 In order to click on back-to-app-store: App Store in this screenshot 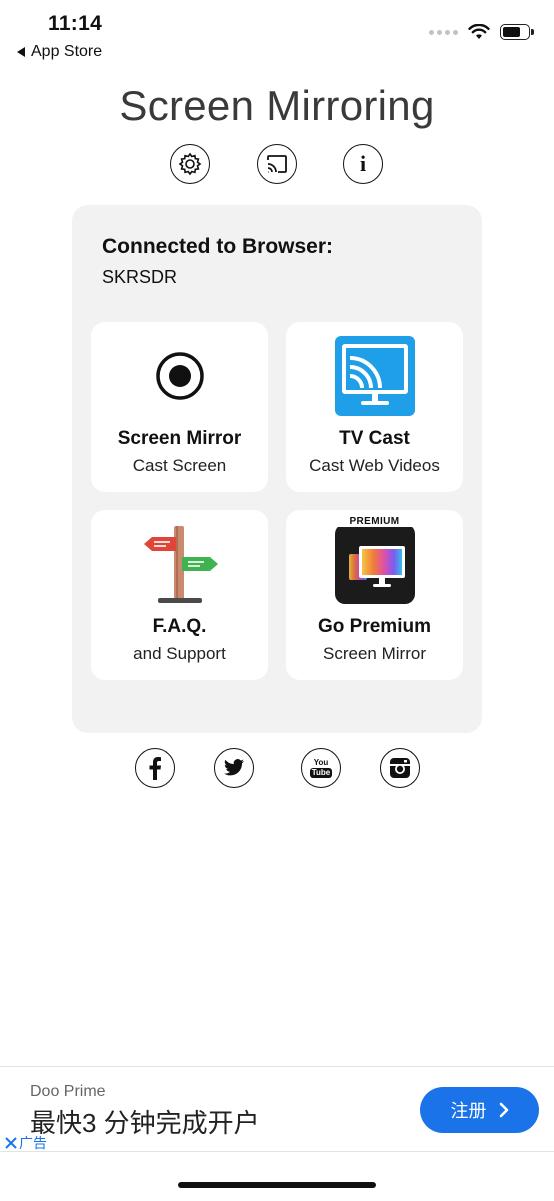, I will do `click(59, 52)`.